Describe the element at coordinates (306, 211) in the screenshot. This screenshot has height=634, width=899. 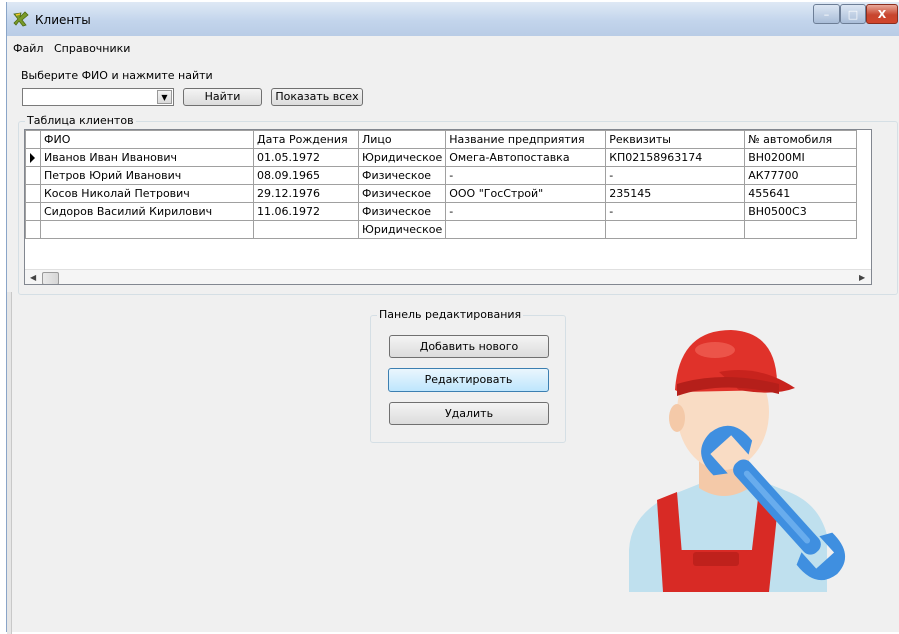
I see `cell-birthdate: 11.06.1972` at that location.